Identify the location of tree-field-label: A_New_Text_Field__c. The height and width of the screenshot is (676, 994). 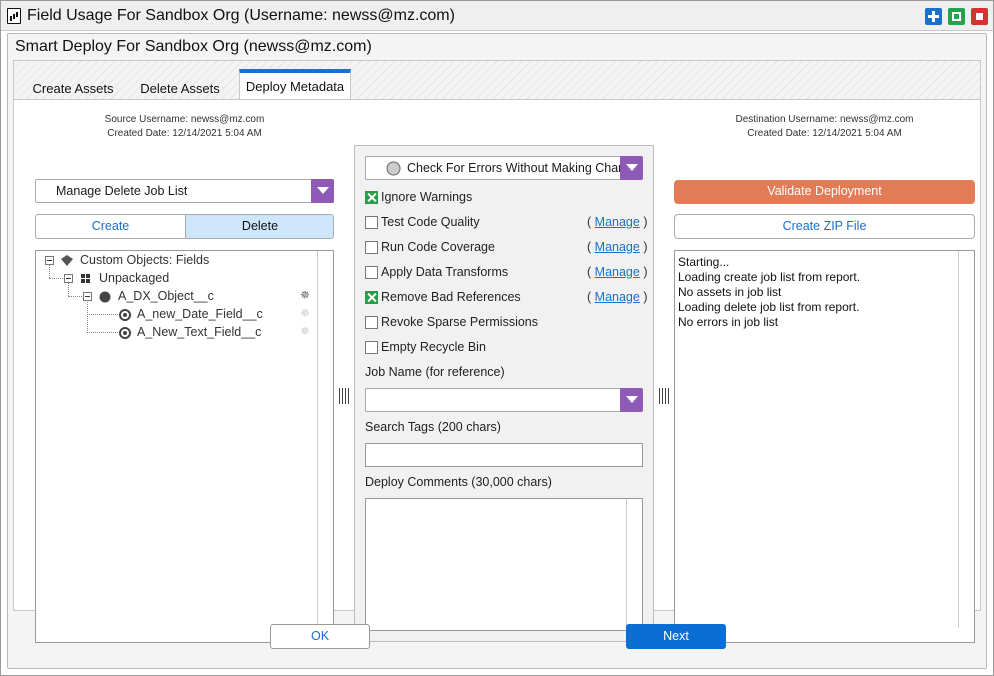
(199, 332).